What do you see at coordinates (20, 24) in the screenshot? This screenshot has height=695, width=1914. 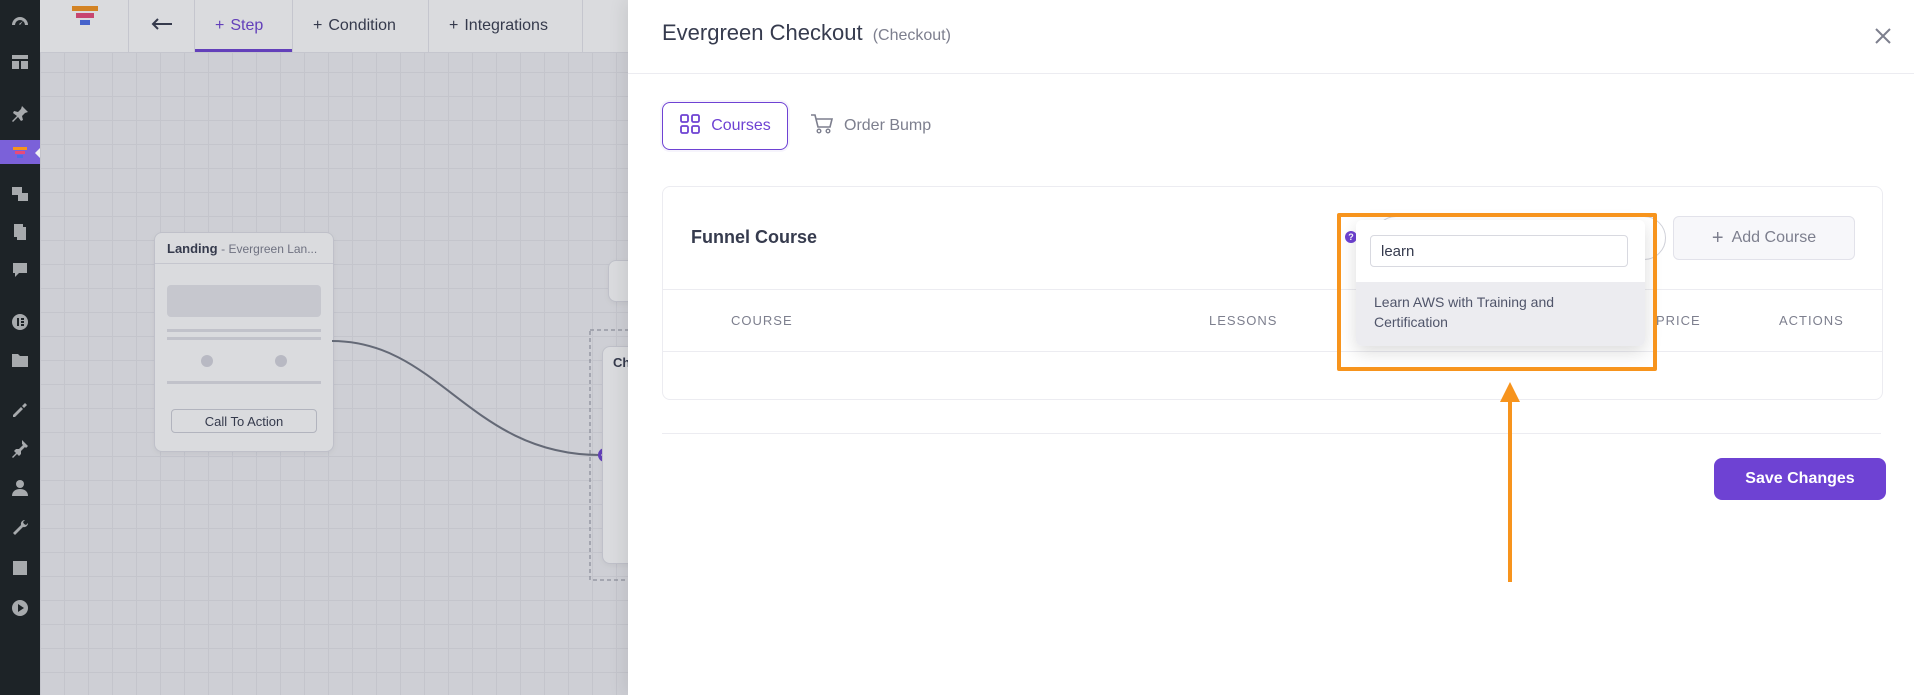 I see `dashboard-icon` at bounding box center [20, 24].